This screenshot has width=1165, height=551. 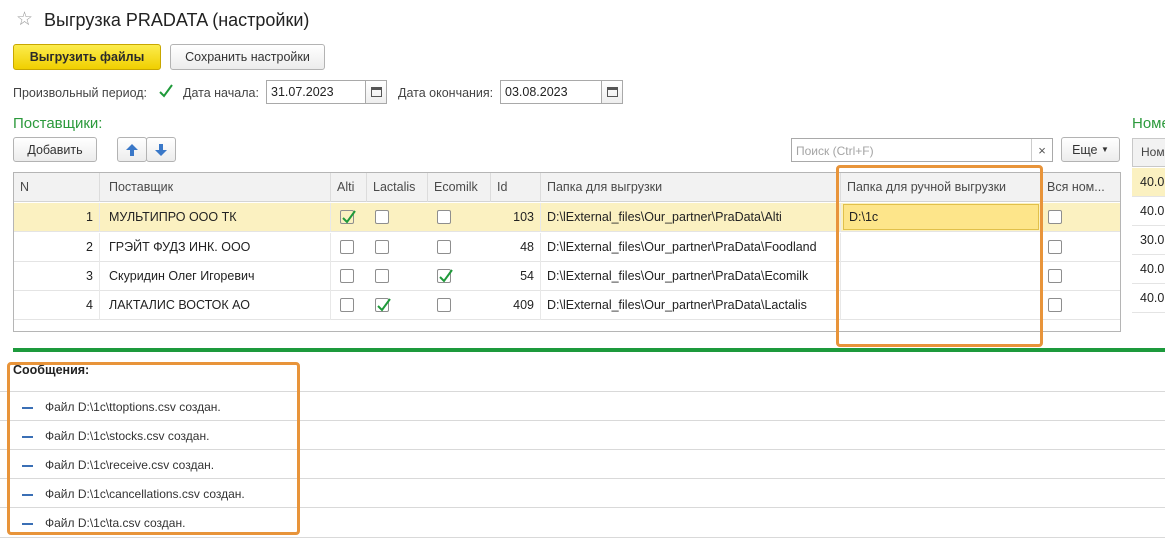 I want to click on more-menu-button: Еще ▼, so click(x=1090, y=149).